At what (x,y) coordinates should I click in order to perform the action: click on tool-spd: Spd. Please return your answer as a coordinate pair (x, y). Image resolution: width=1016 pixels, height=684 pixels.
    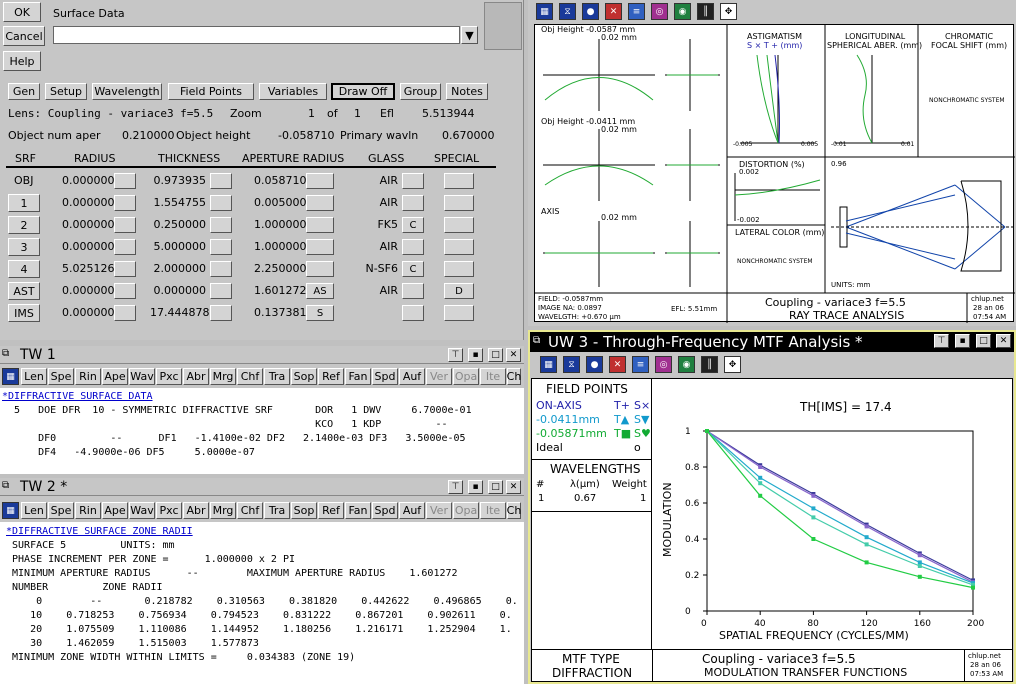
    Looking at the image, I should click on (385, 376).